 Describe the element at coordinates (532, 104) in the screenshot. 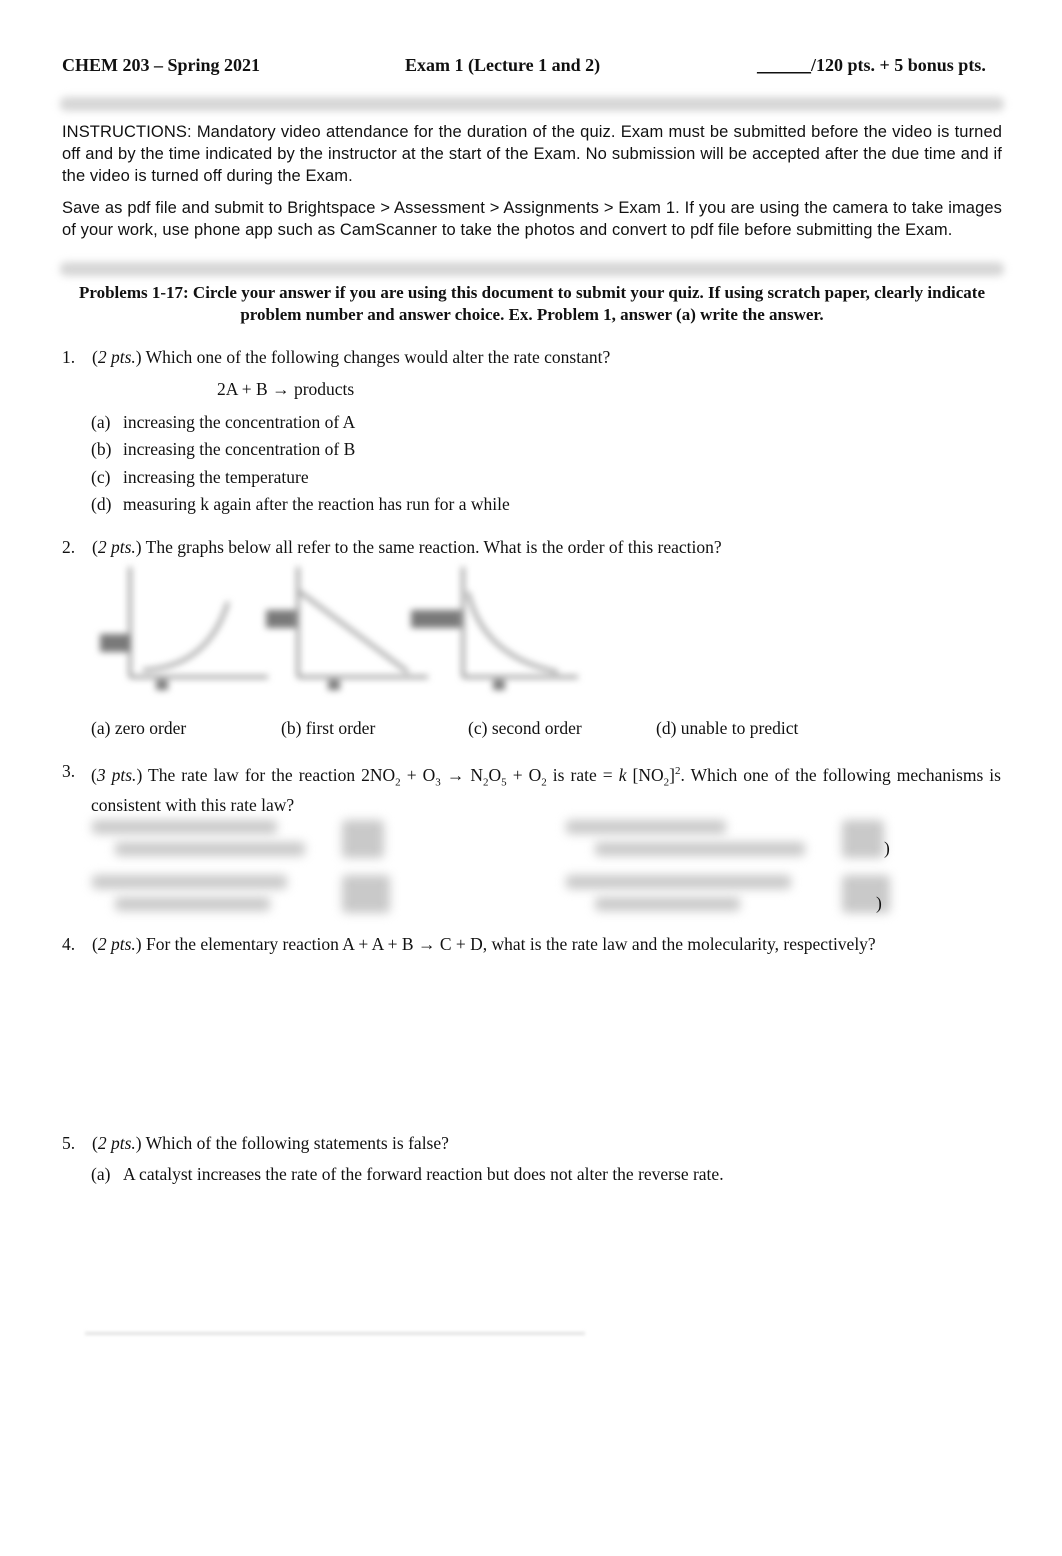

I see `divider-top` at that location.